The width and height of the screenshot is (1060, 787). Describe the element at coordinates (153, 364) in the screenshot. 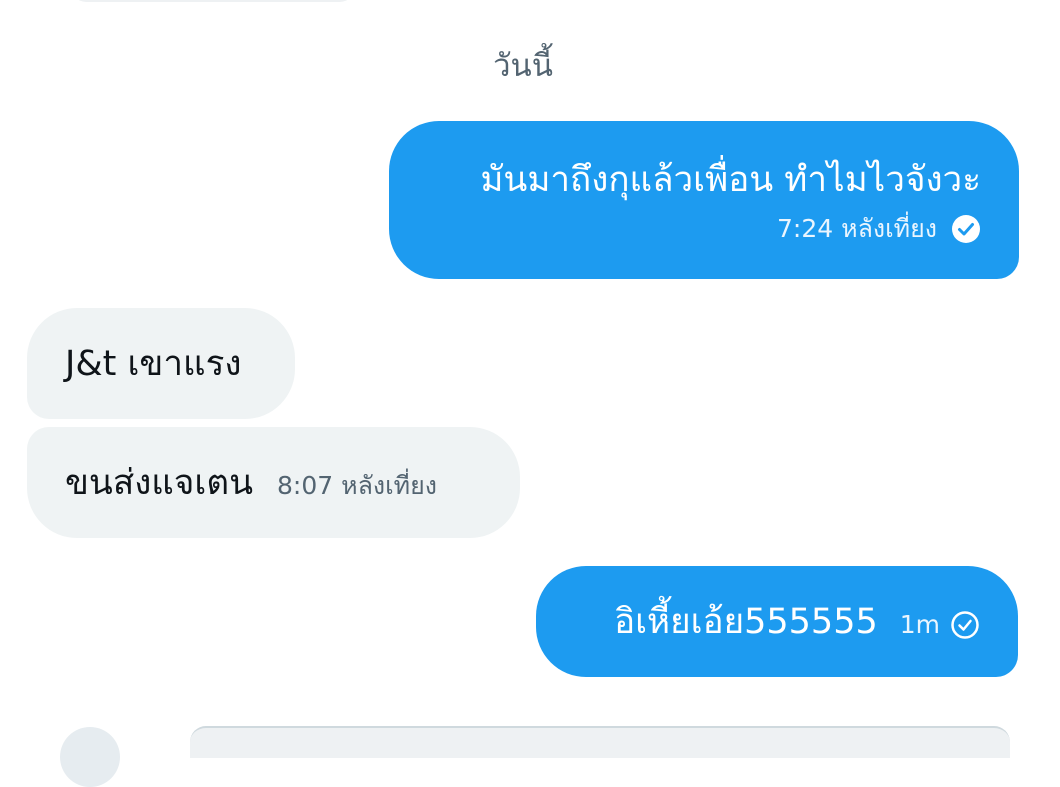

I see `message-text: J&t เขาแรง` at that location.